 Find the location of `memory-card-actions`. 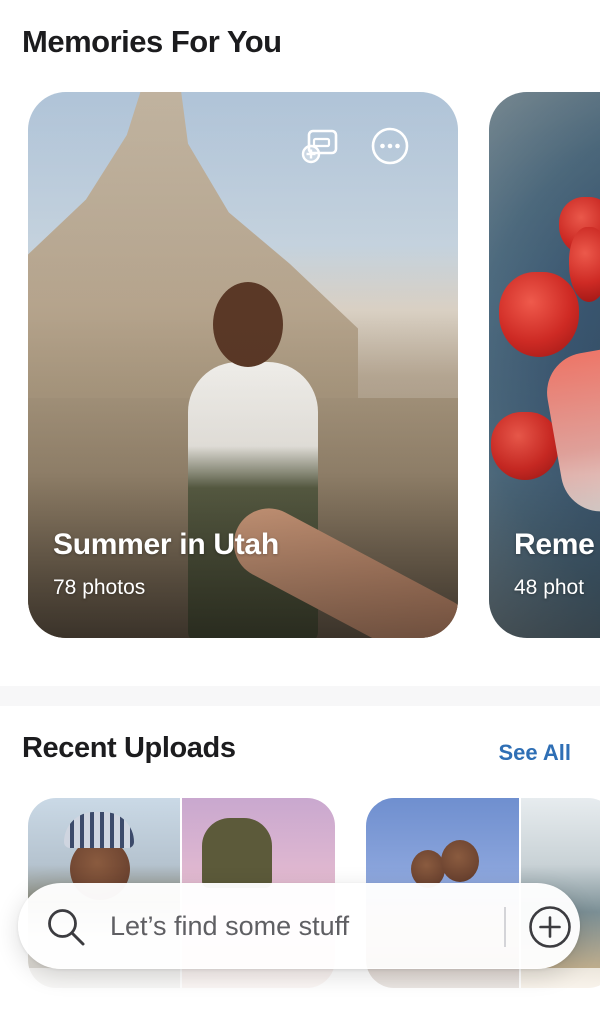

memory-card-actions is located at coordinates (355, 146).